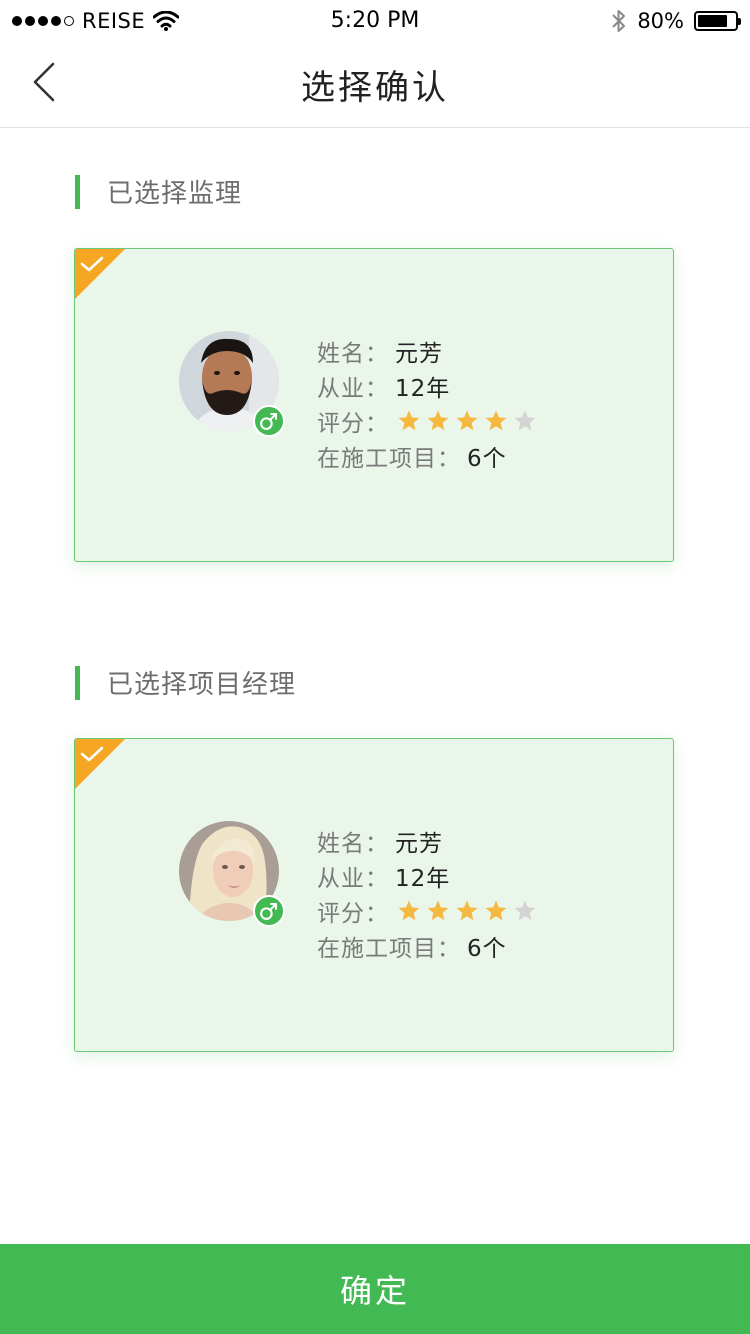  I want to click on section-title: 已选择项目经理, so click(202, 685).